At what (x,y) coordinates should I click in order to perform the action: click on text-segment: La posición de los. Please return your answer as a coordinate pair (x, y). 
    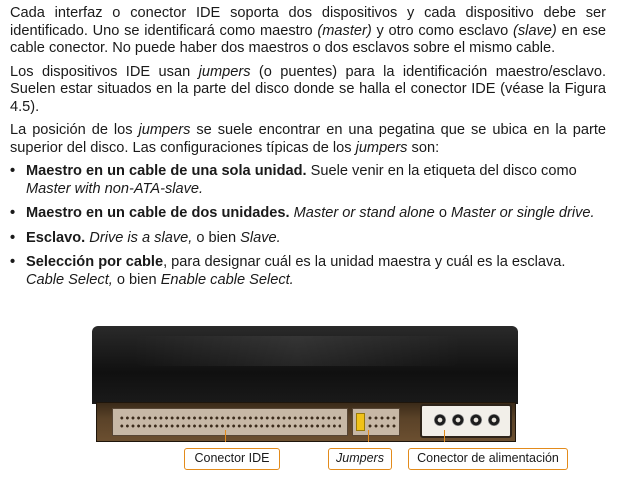
    Looking at the image, I should click on (74, 130).